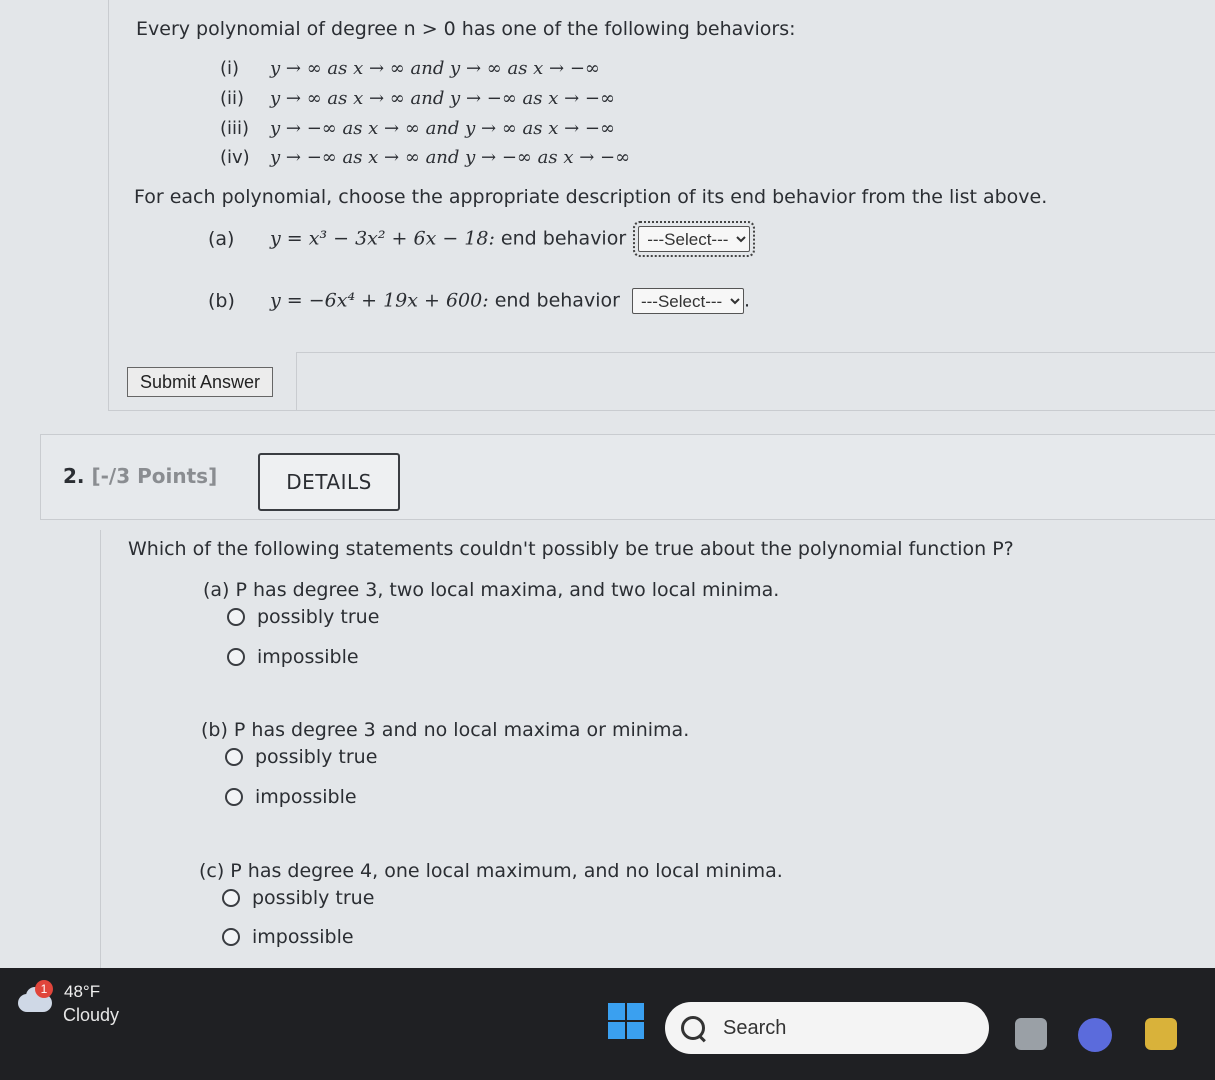 This screenshot has height=1080, width=1215. I want to click on part-equation: y = −6x⁴ + 19x + 600:, so click(379, 300).